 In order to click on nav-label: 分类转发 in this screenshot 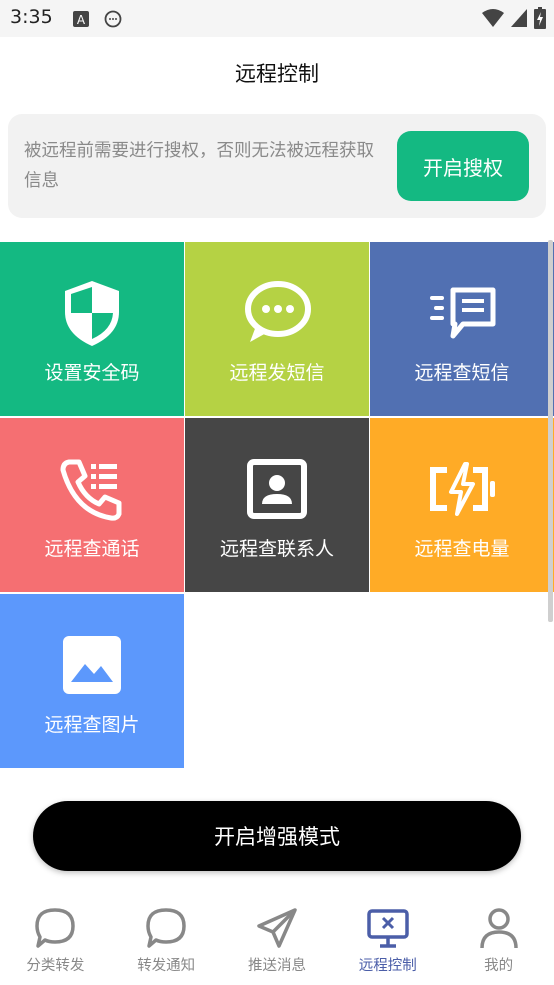, I will do `click(55, 966)`.